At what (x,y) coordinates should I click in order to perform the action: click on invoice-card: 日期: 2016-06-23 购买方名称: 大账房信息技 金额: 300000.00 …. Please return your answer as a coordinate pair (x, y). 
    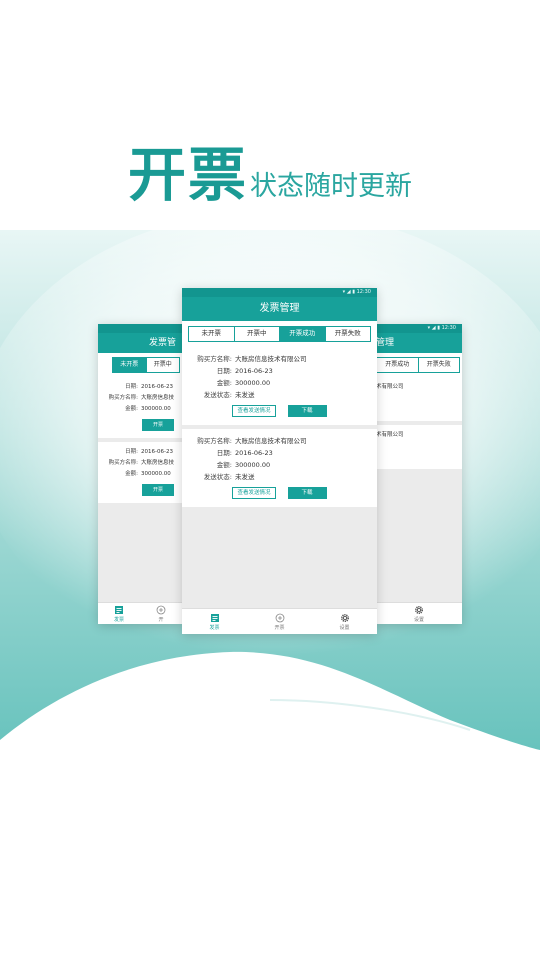
    Looking at the image, I should click on (140, 472).